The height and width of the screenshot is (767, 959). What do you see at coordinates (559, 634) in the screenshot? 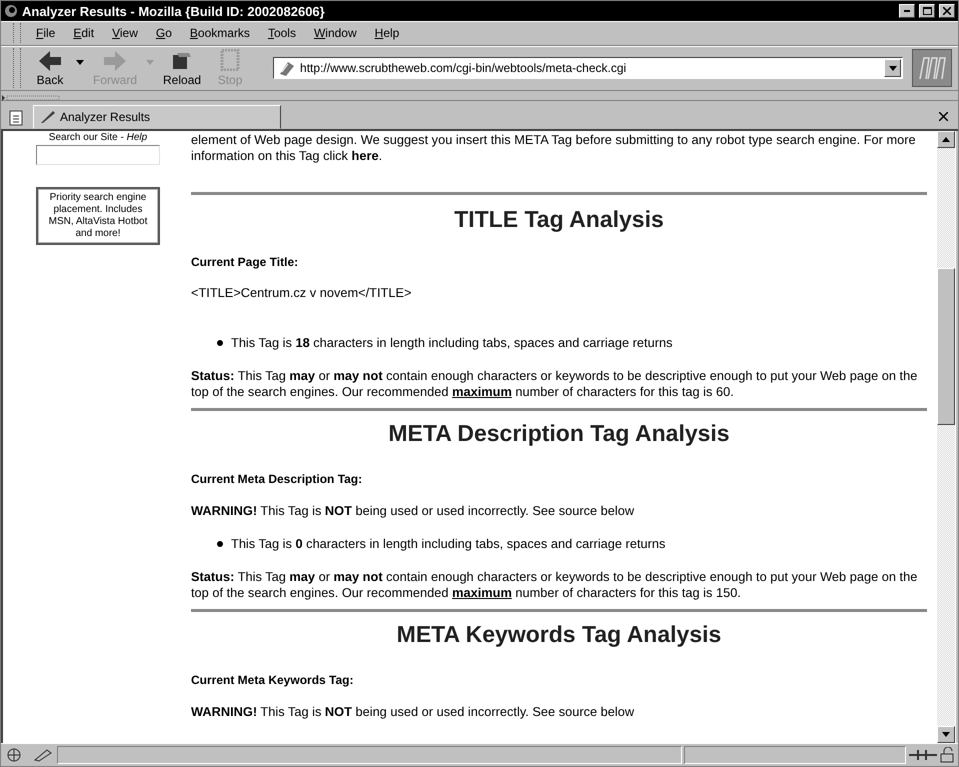
I see `section-heading: META Keywords Tag Analysis` at bounding box center [559, 634].